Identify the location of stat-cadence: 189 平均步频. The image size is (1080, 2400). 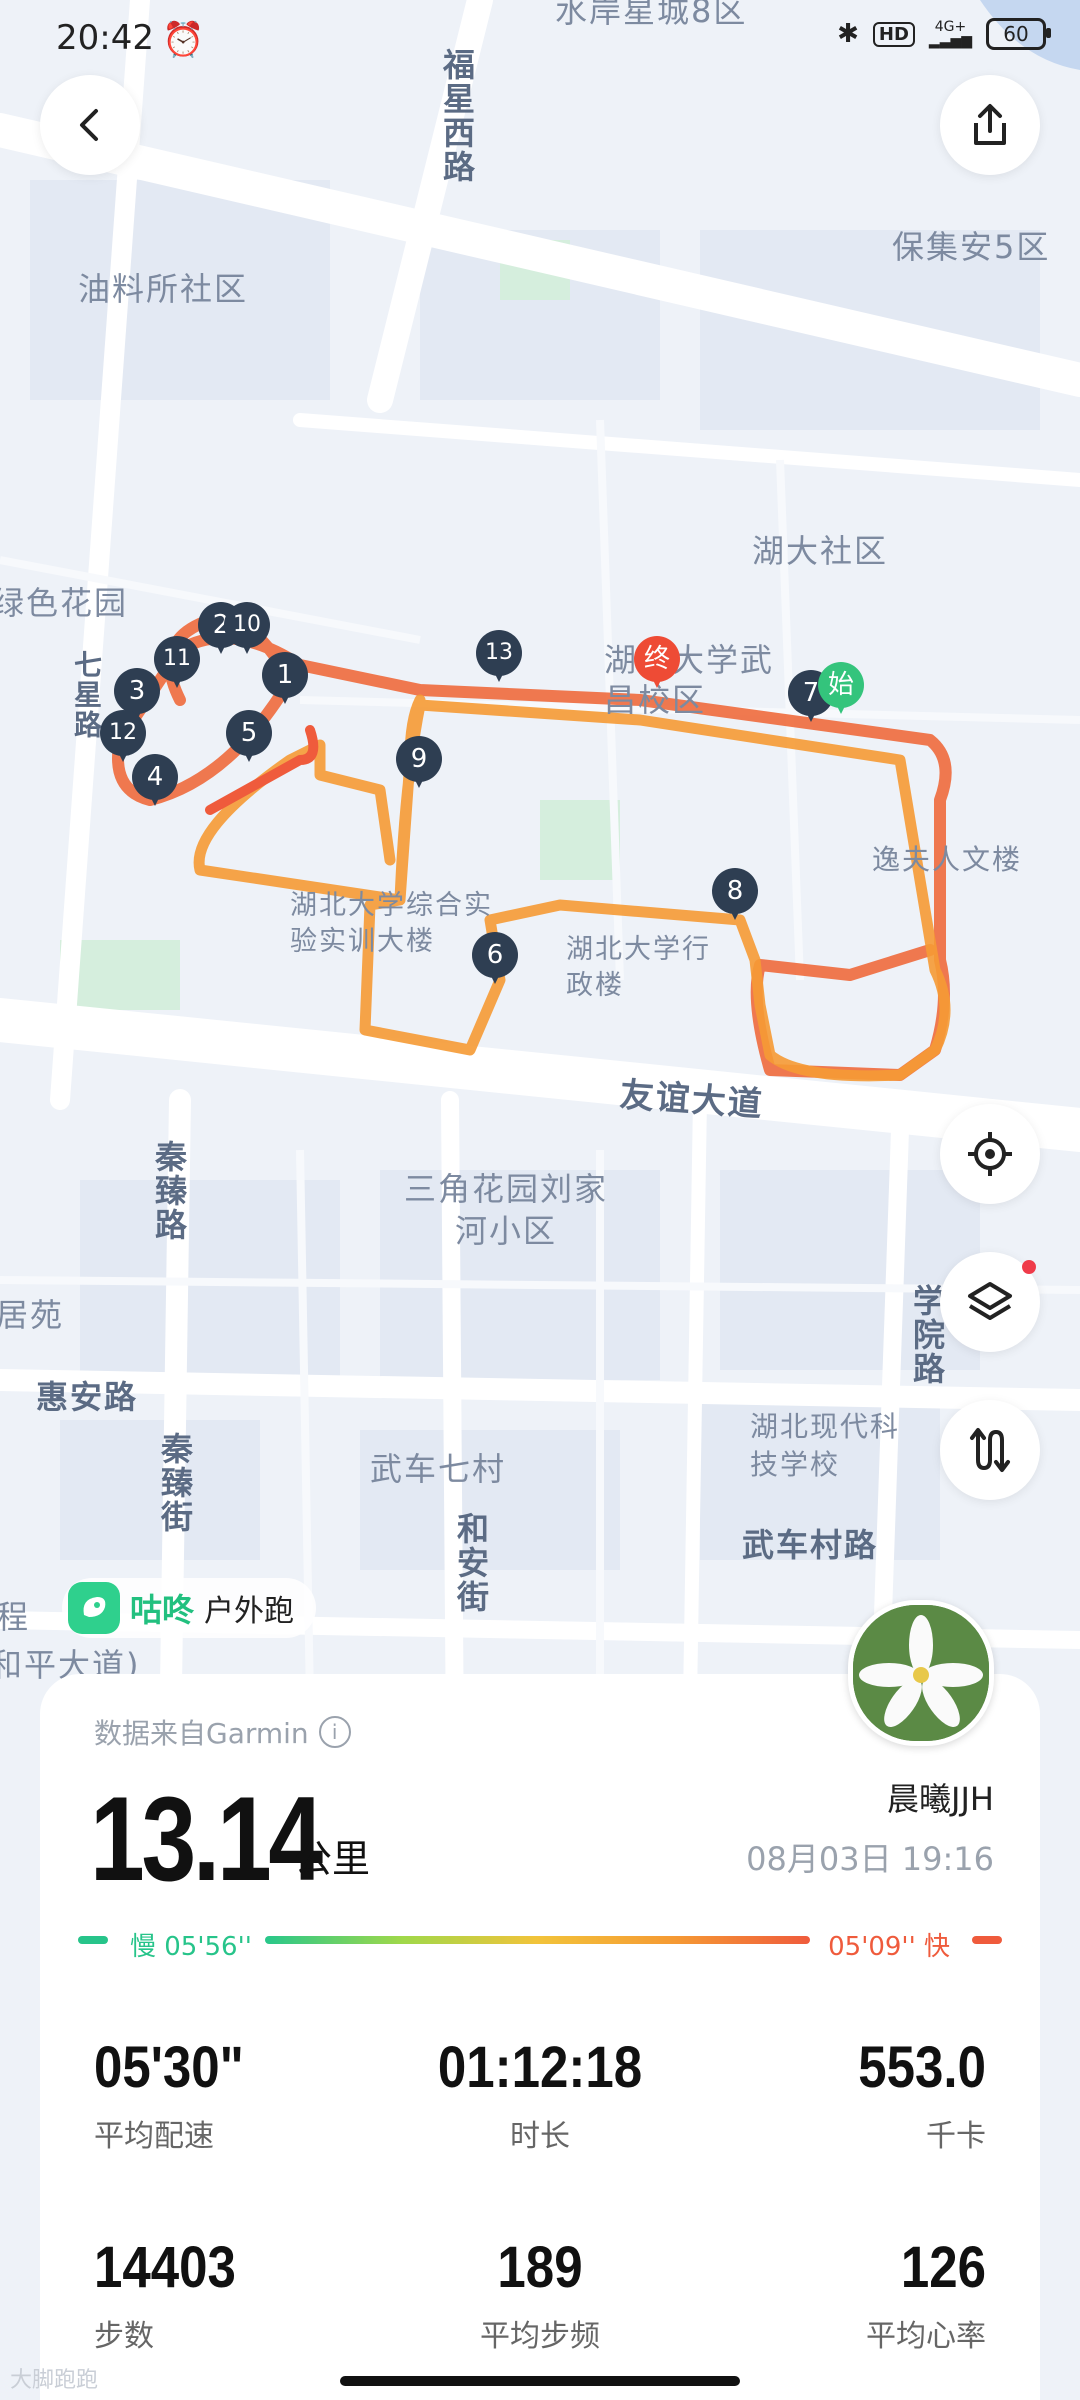
(540, 2294).